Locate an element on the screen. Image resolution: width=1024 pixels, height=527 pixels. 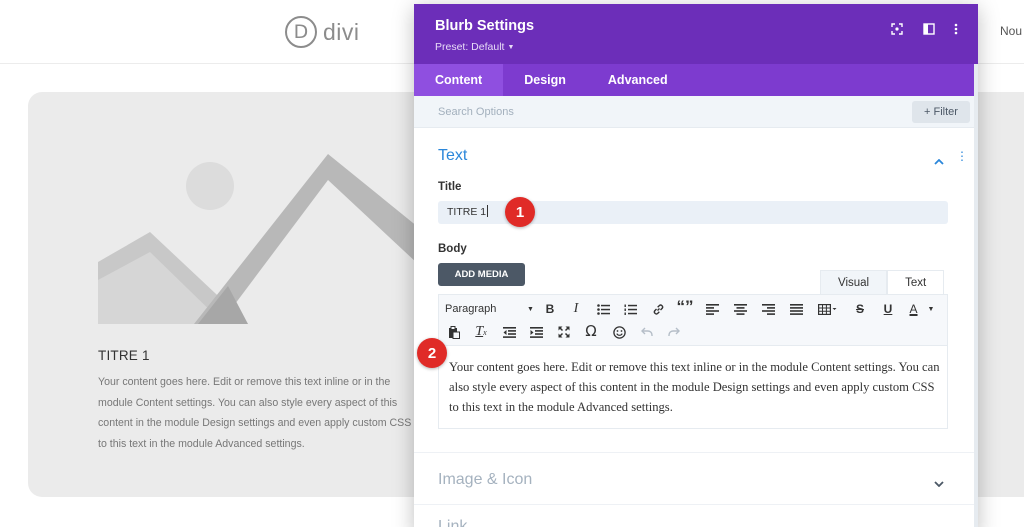
split-view-icon is located at coordinates (929, 29).